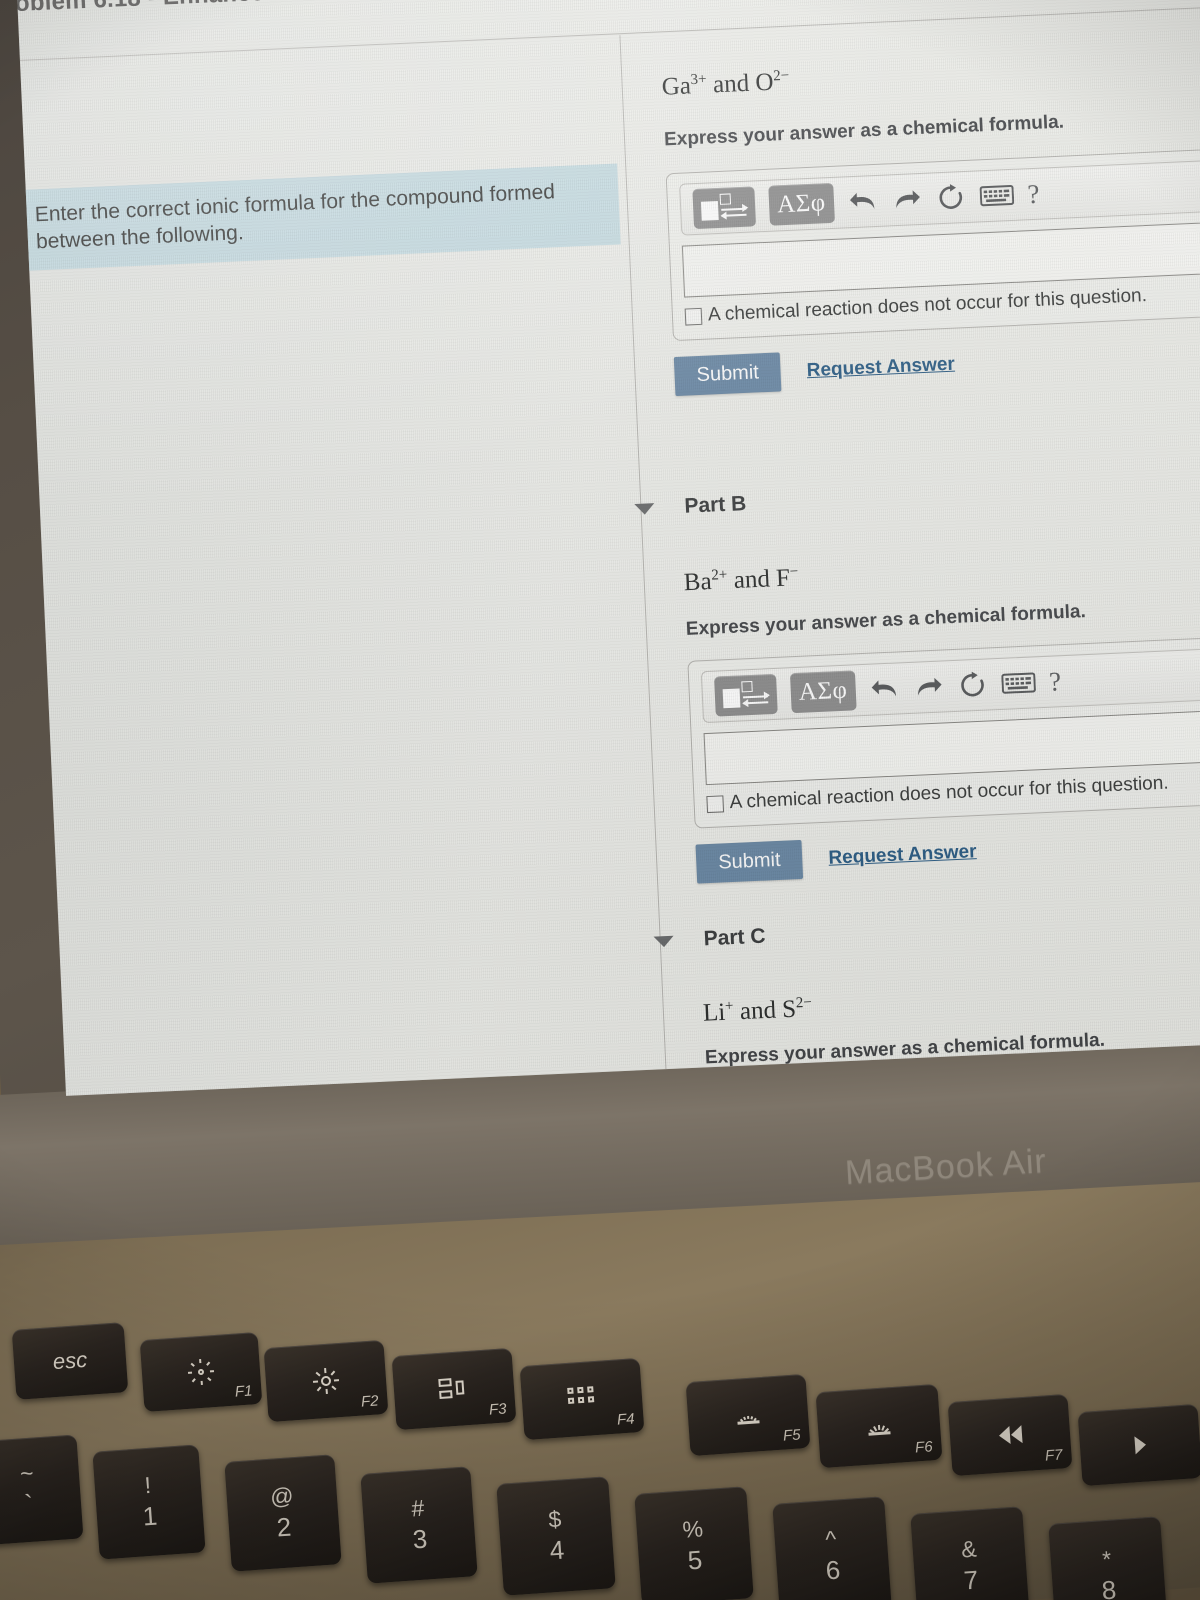 Image resolution: width=1200 pixels, height=1600 pixels. What do you see at coordinates (1054, 1455) in the screenshot?
I see `key-f7-label: F7` at bounding box center [1054, 1455].